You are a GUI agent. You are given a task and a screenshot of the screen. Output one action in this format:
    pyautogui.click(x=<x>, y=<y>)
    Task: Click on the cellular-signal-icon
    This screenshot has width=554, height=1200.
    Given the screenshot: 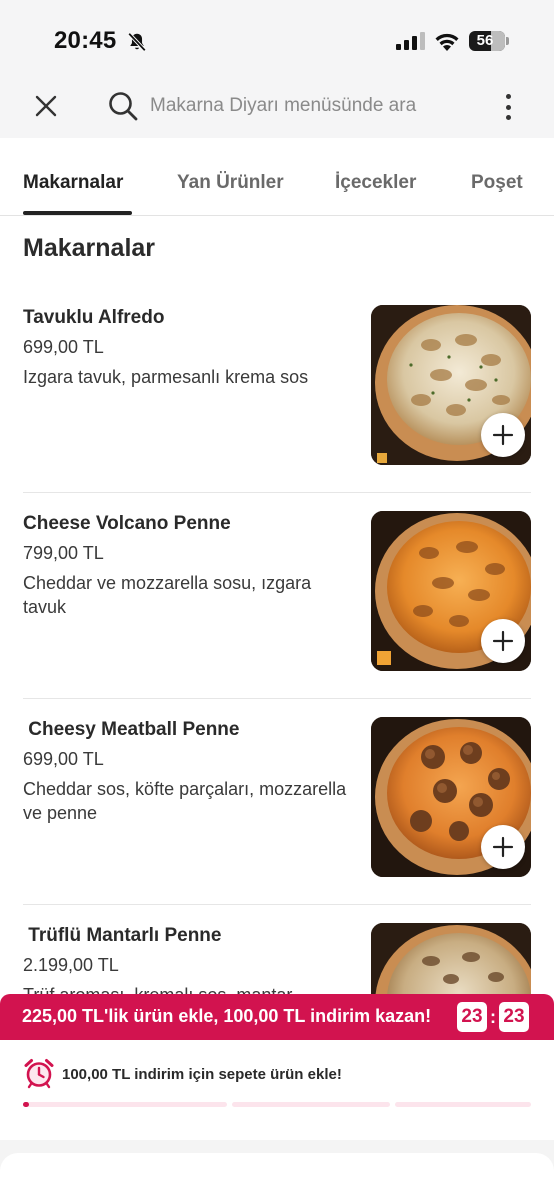 What is the action you would take?
    pyautogui.click(x=410, y=41)
    